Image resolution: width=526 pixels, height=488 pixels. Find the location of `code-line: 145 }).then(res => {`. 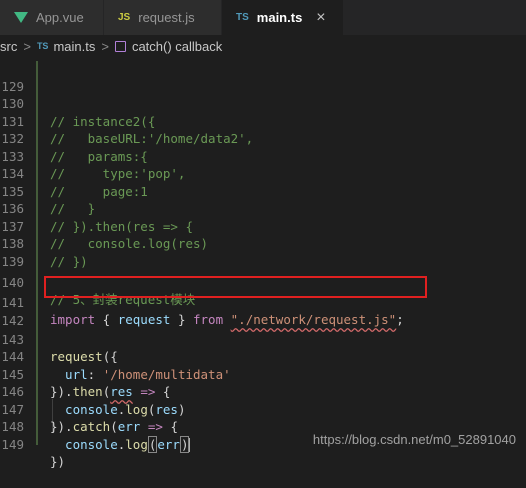

code-line: 145 }).then(res => { is located at coordinates (263, 374).